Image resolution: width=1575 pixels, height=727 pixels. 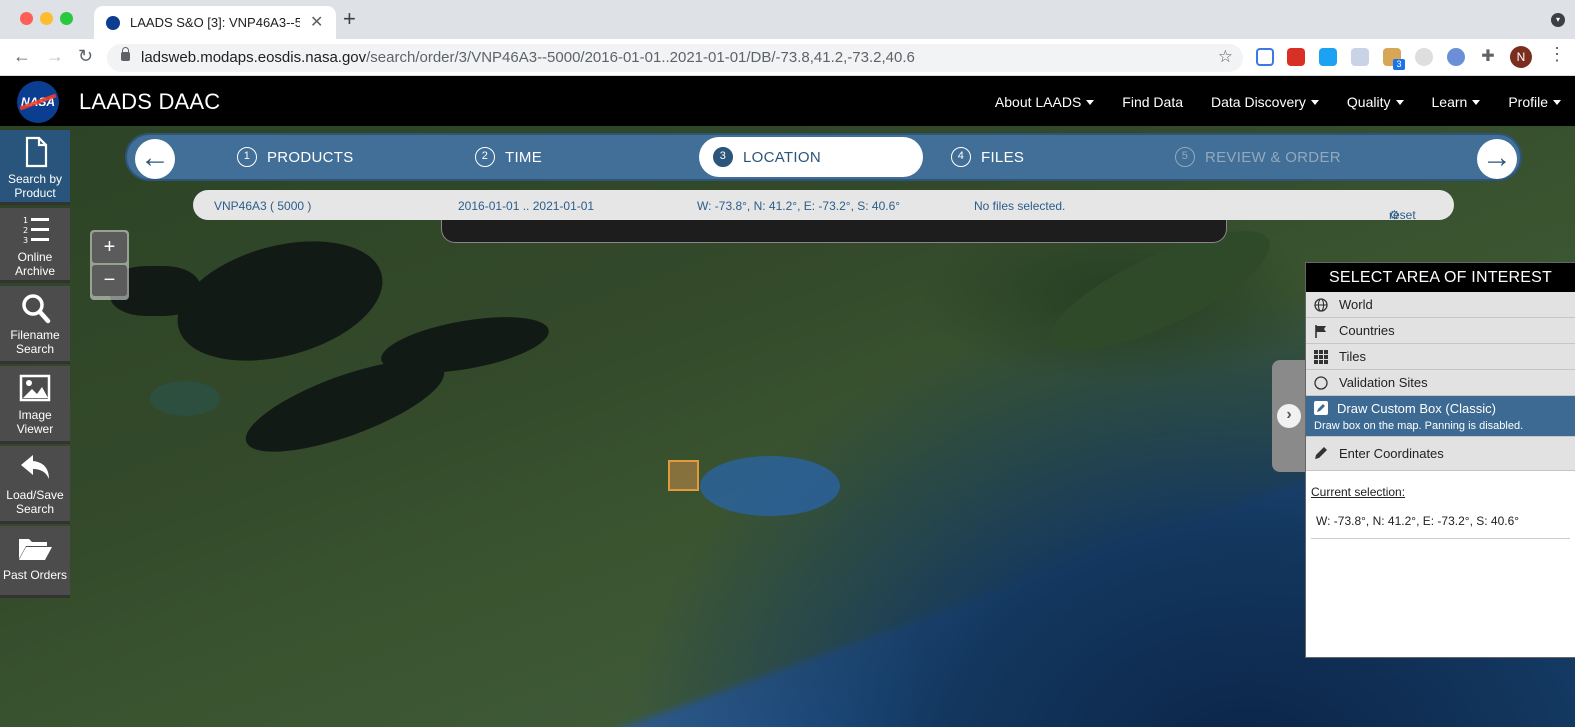 What do you see at coordinates (35, 575) in the screenshot?
I see `sidebar-label: Past Orders` at bounding box center [35, 575].